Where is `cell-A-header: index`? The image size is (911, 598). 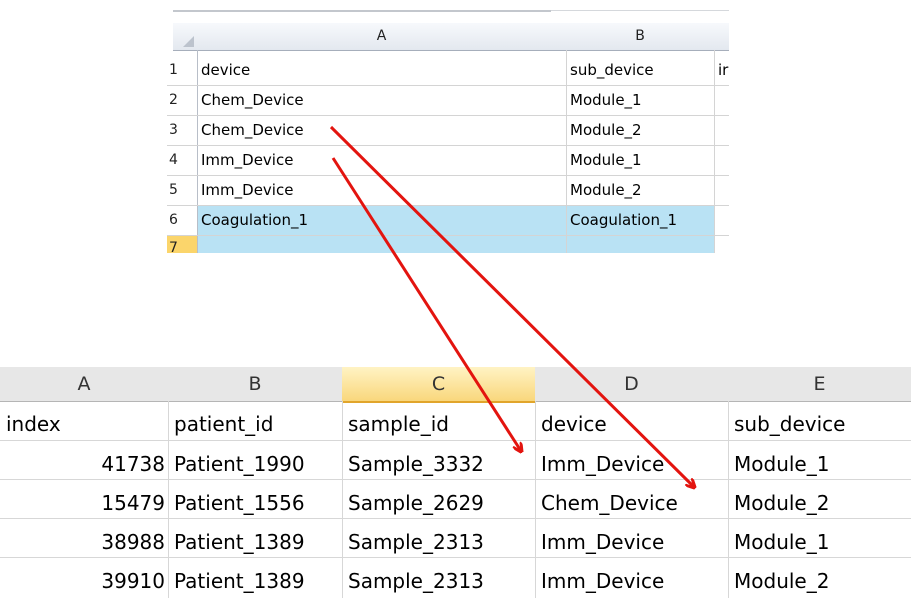
cell-A-header: index is located at coordinates (33, 424).